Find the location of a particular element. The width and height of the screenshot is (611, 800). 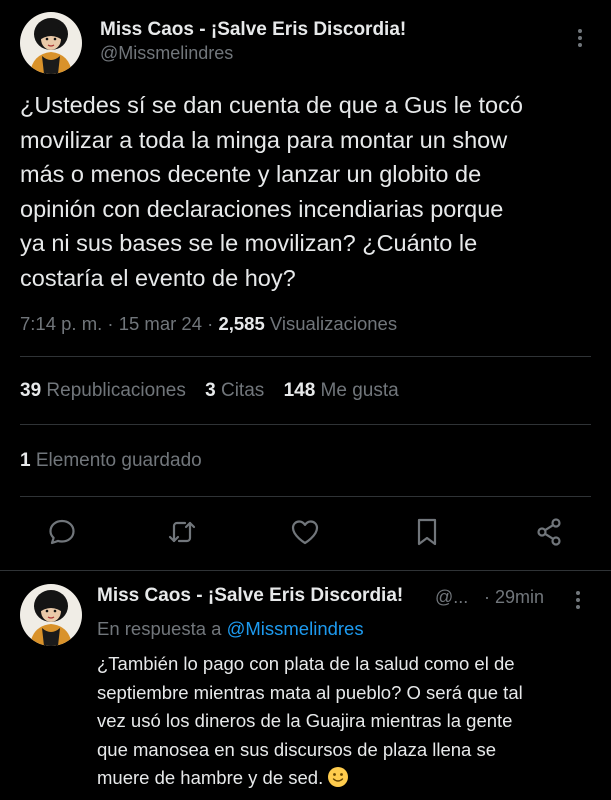

like-icon is located at coordinates (305, 532).